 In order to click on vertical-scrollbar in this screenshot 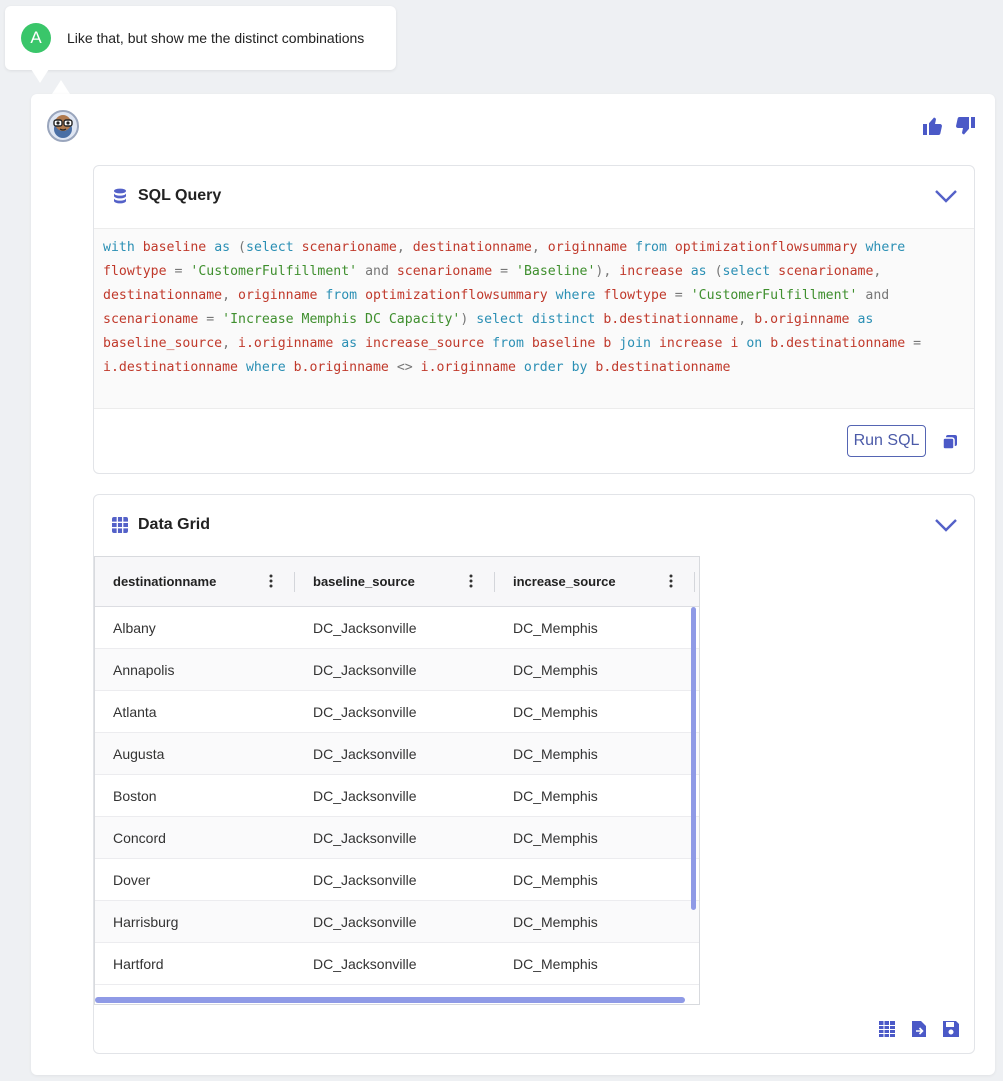, I will do `click(693, 758)`.